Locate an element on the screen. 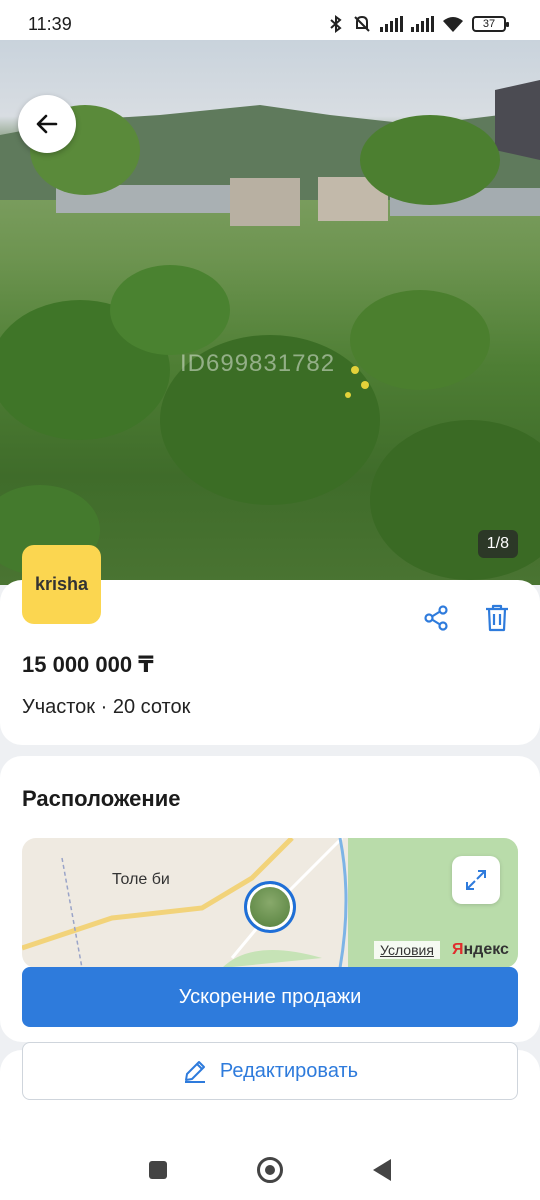 The image size is (540, 1200). edit-button-label: Редактировать is located at coordinates (289, 1070).